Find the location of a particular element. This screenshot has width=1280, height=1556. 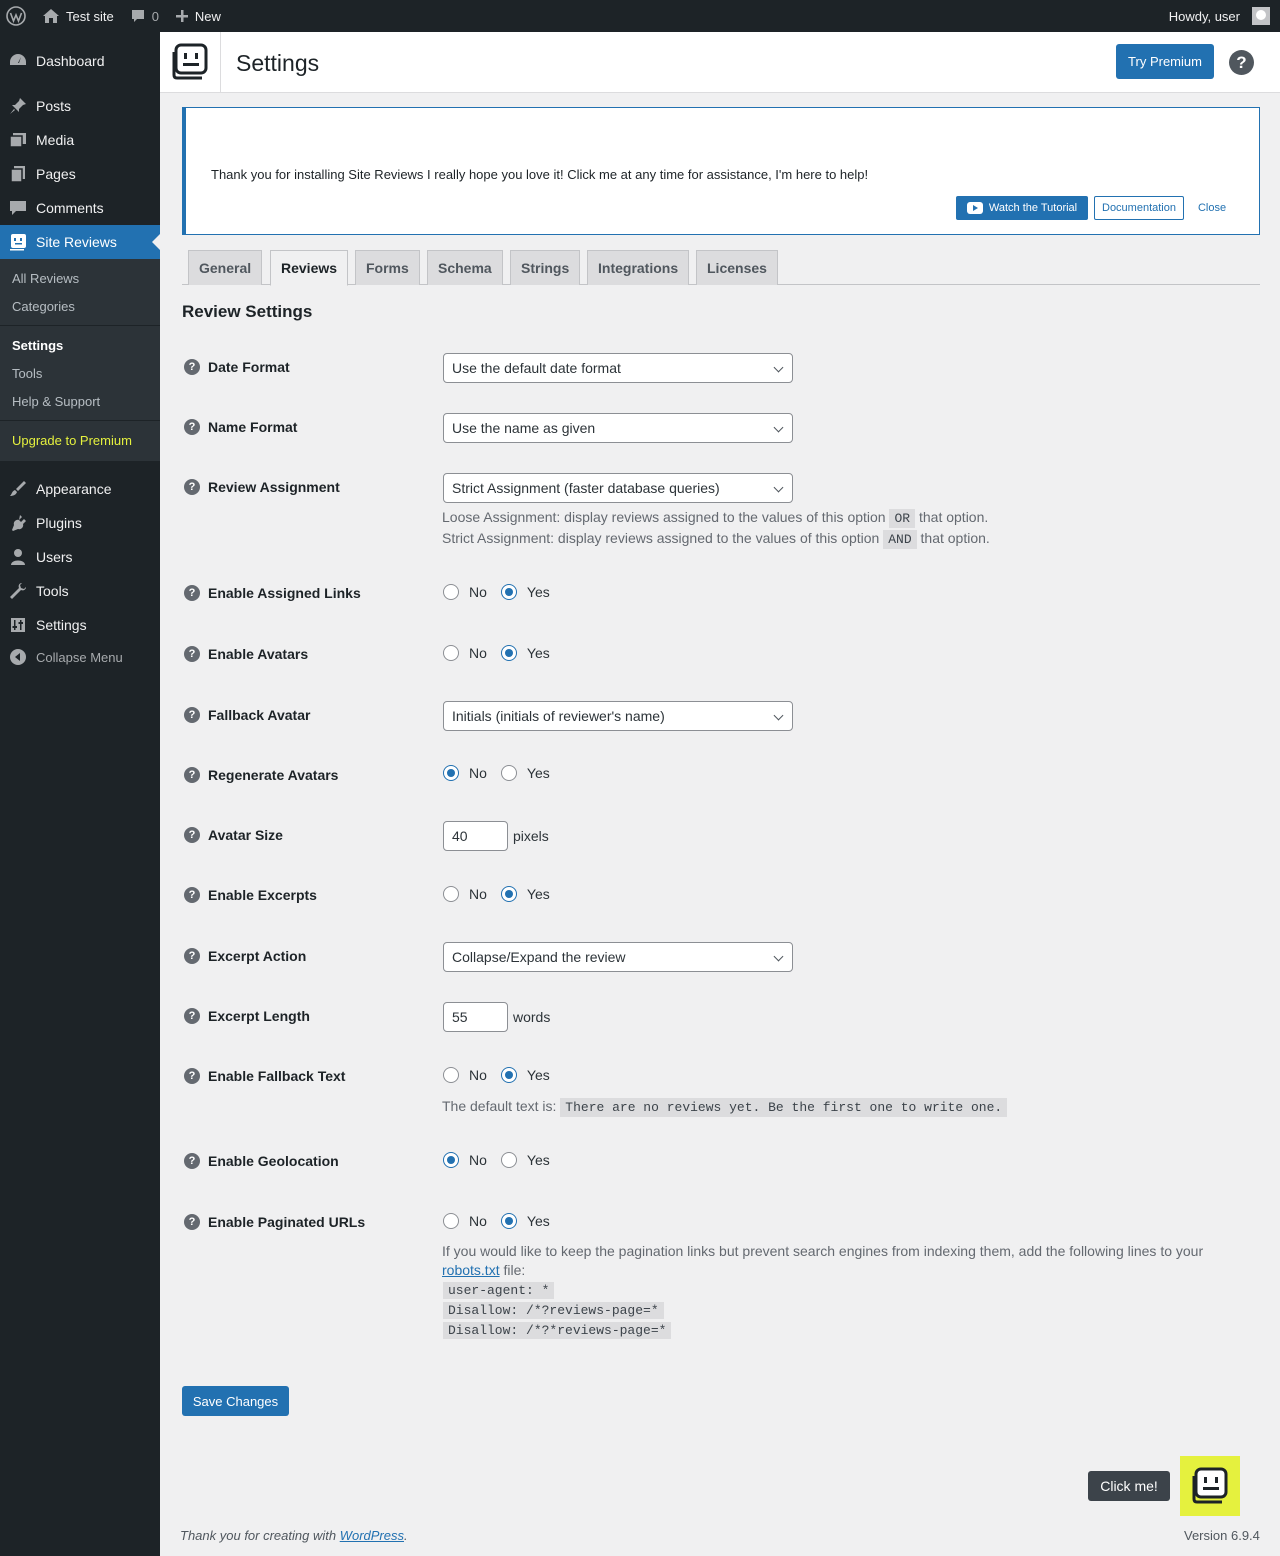

submenu-categories: Categories is located at coordinates (43, 306).